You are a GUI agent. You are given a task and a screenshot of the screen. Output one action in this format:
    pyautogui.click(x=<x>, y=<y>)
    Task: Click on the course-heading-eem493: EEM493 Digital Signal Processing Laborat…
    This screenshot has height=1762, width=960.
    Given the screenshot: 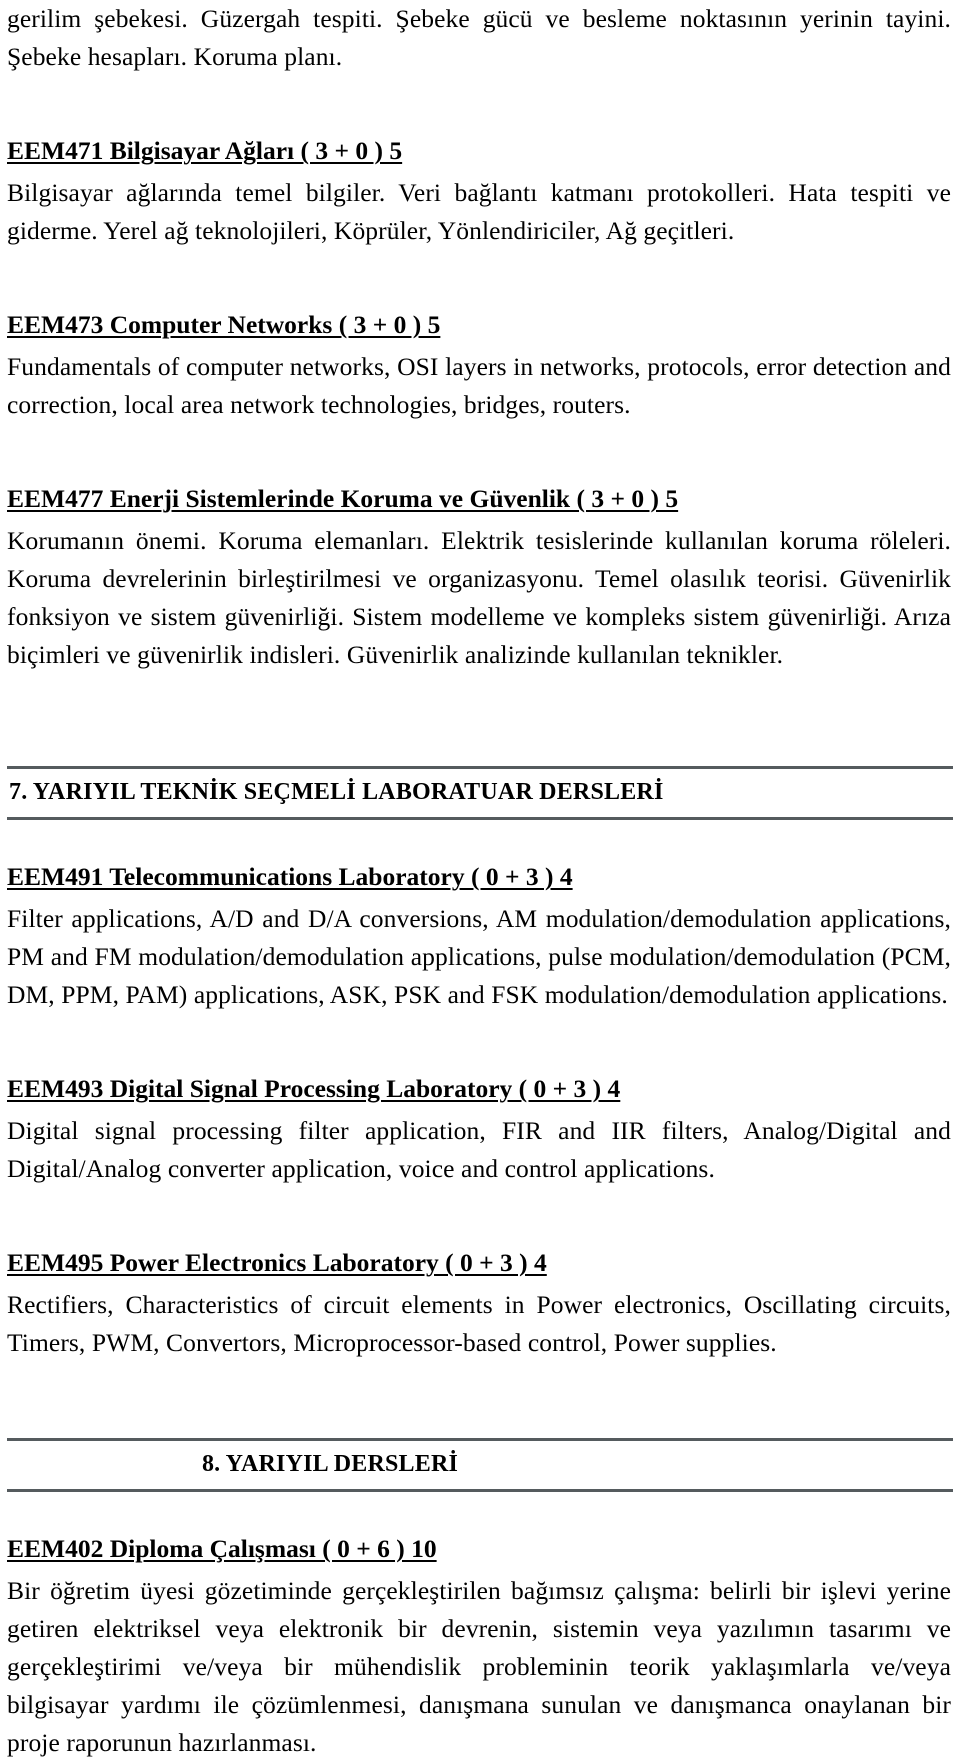 What is the action you would take?
    pyautogui.click(x=479, y=1091)
    